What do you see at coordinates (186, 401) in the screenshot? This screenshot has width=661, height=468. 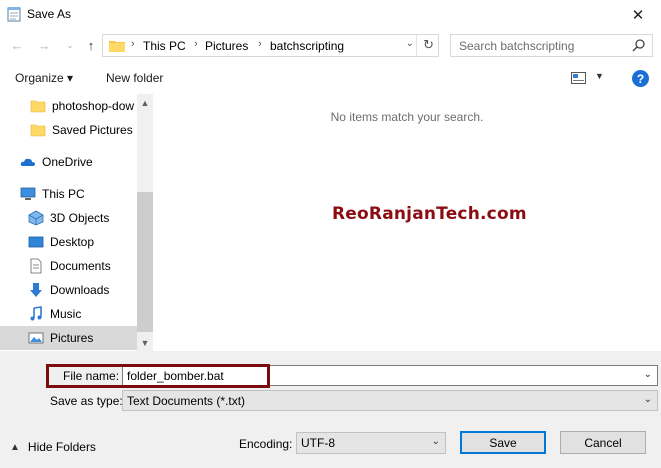 I see `save-as-type-value: Text Documents (*.txt)` at bounding box center [186, 401].